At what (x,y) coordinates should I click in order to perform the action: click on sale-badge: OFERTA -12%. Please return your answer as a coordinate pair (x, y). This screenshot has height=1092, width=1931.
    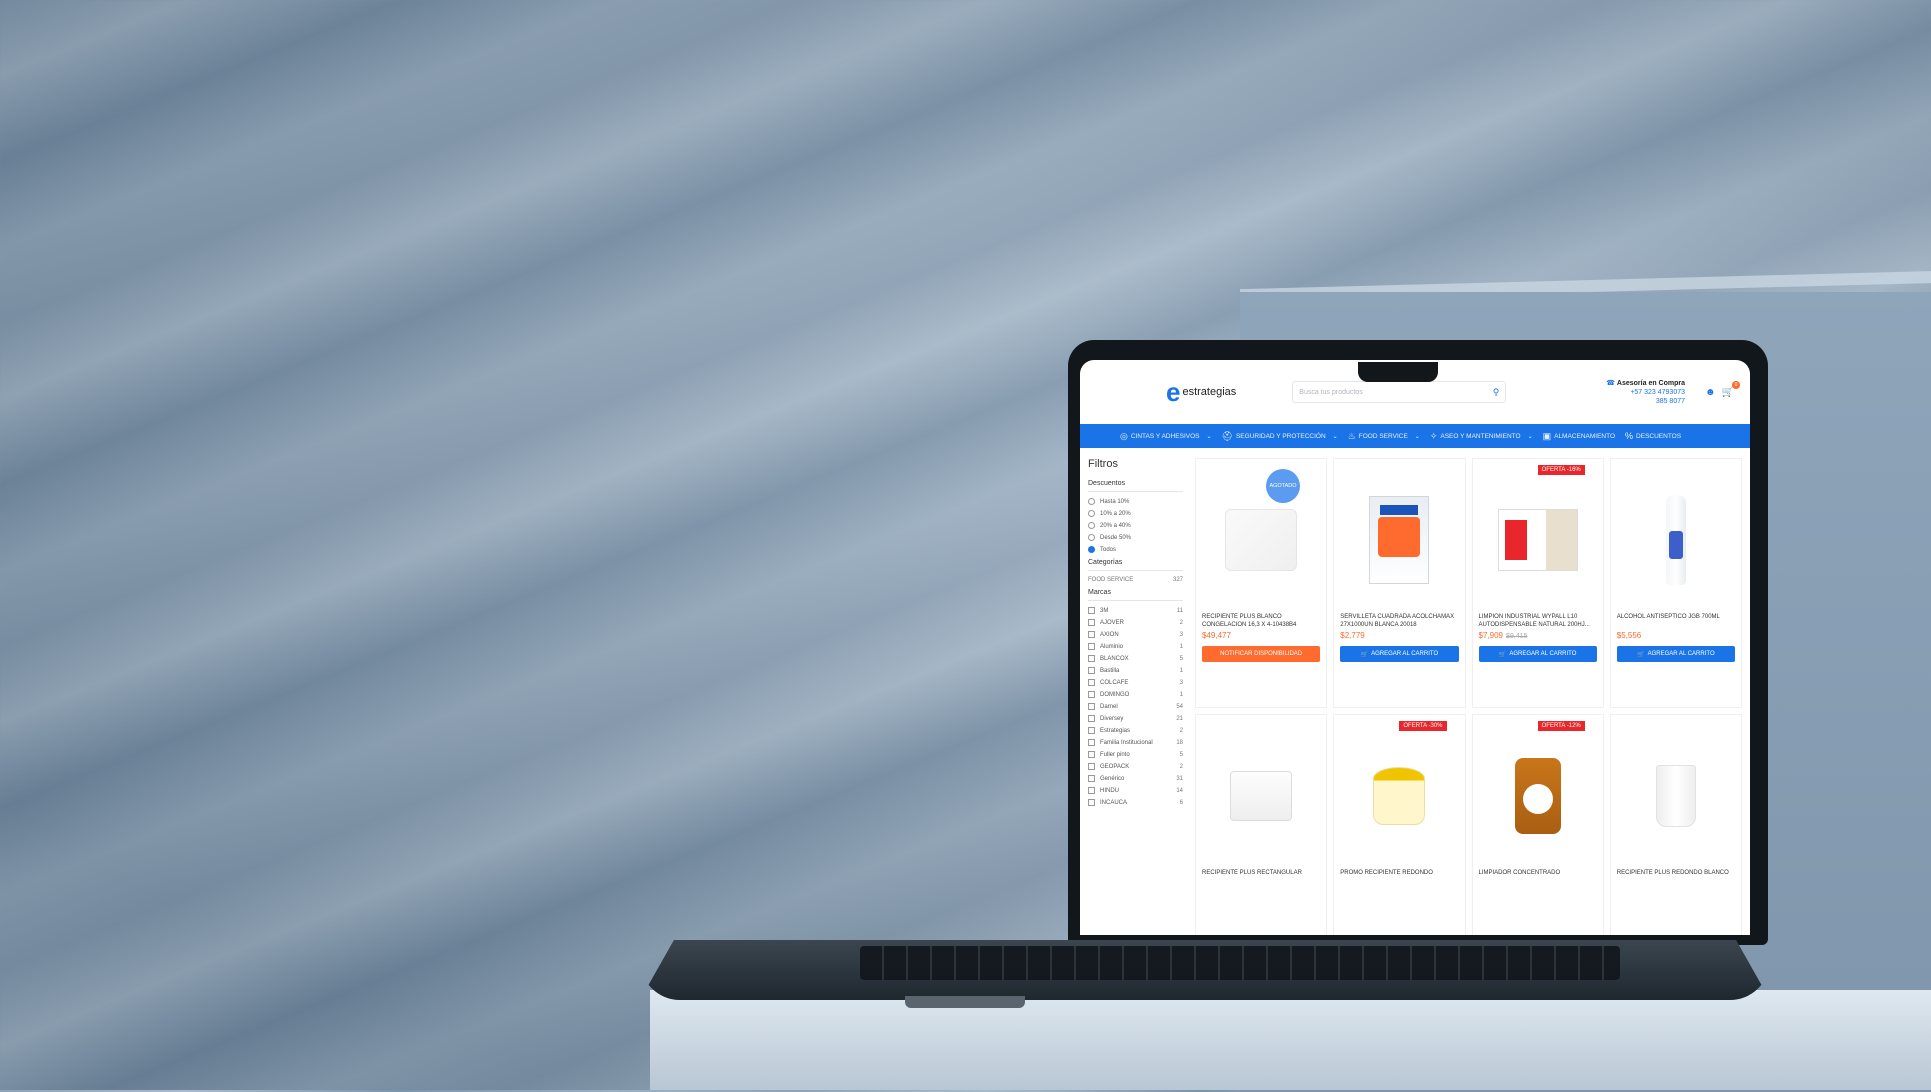
    Looking at the image, I should click on (1561, 726).